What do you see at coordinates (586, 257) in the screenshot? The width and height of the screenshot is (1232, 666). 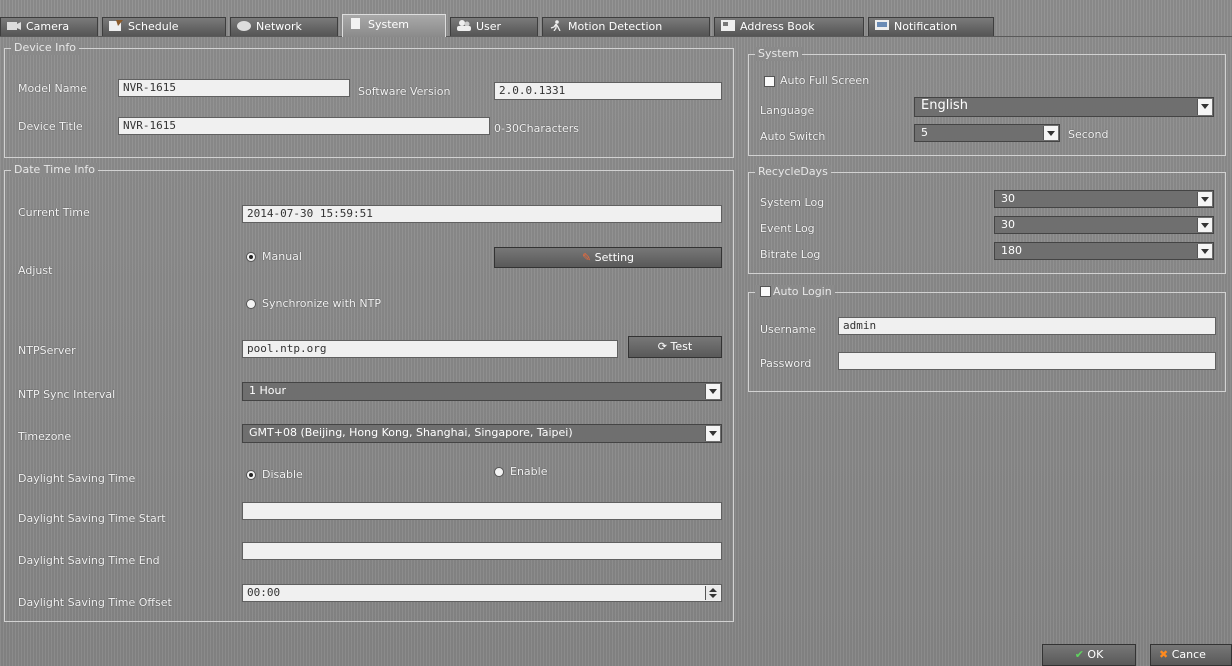 I see `pencil-icon: ✎` at bounding box center [586, 257].